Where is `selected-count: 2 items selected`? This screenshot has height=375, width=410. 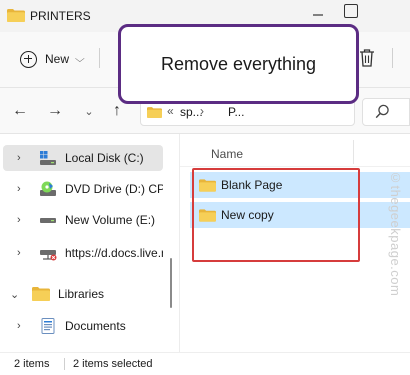 selected-count: 2 items selected is located at coordinates (113, 364).